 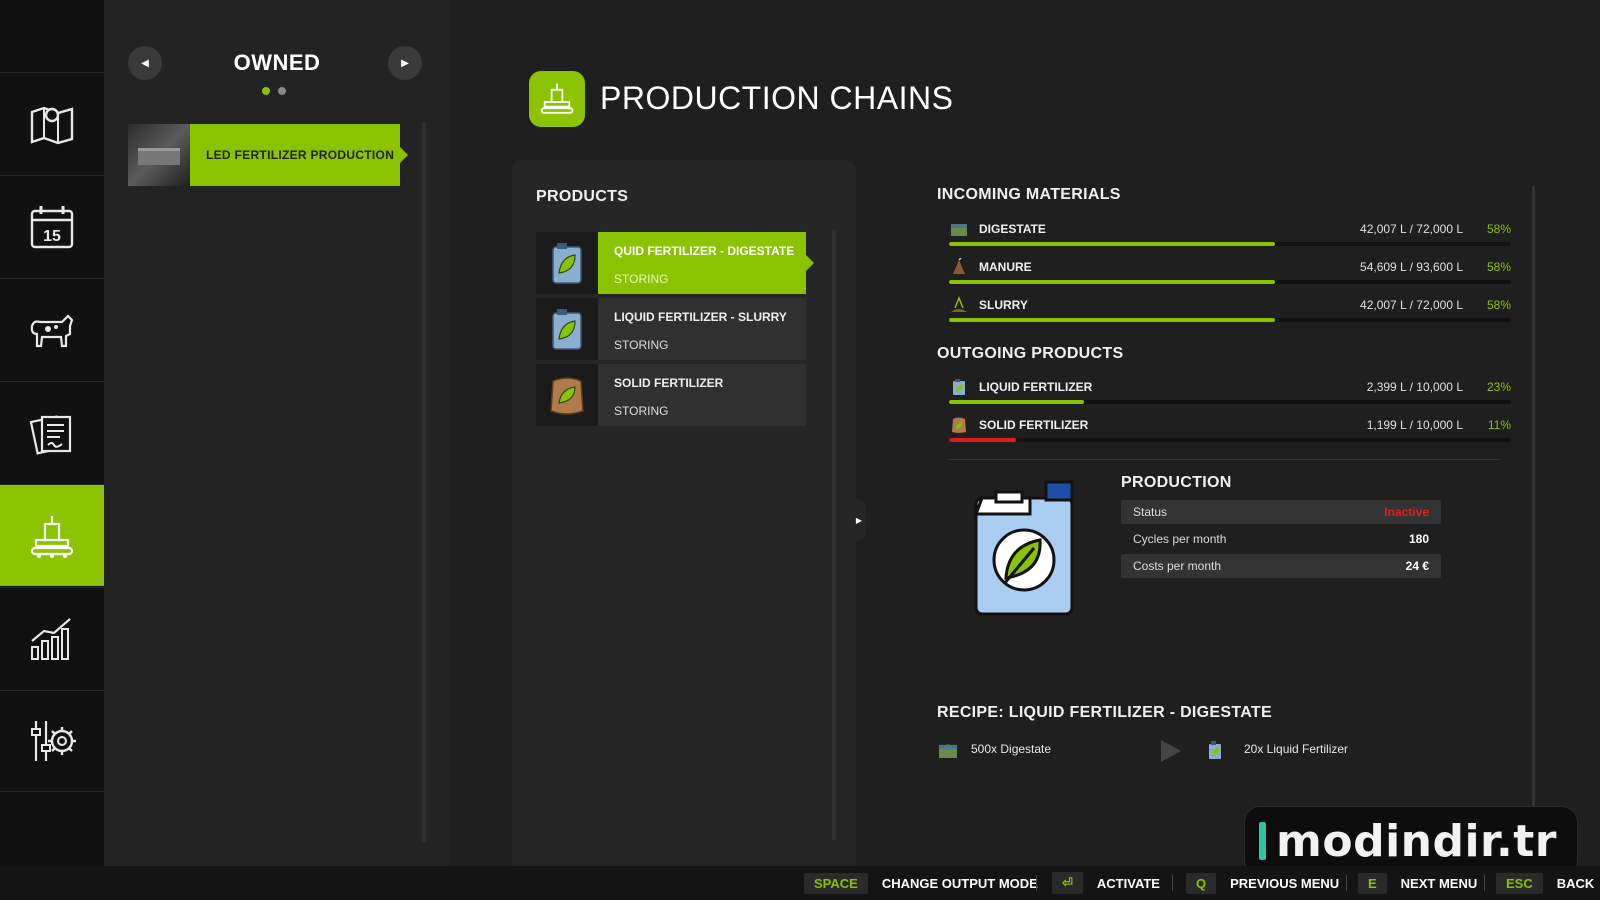 I want to click on liquid-fertilizer-large-icon, so click(x=1023, y=548).